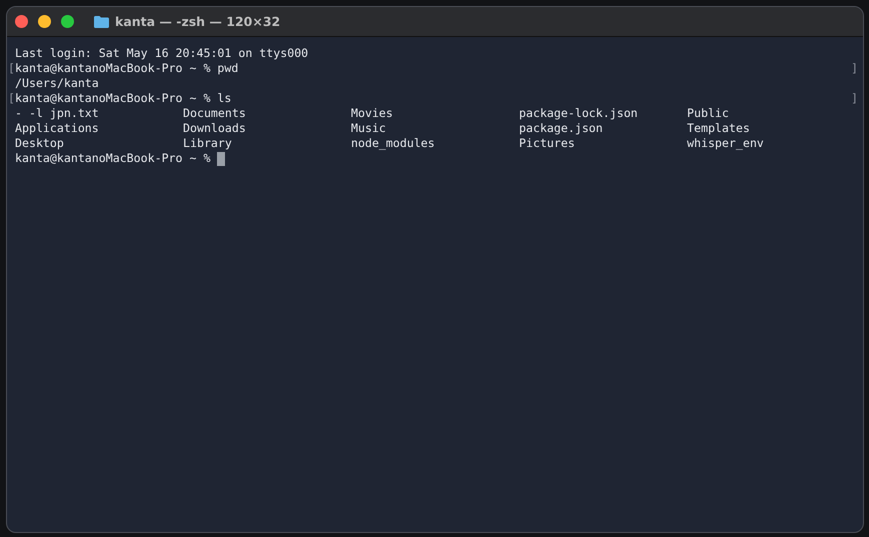 This screenshot has width=869, height=537. What do you see at coordinates (579, 113) in the screenshot?
I see `file-name: package-lock.json` at bounding box center [579, 113].